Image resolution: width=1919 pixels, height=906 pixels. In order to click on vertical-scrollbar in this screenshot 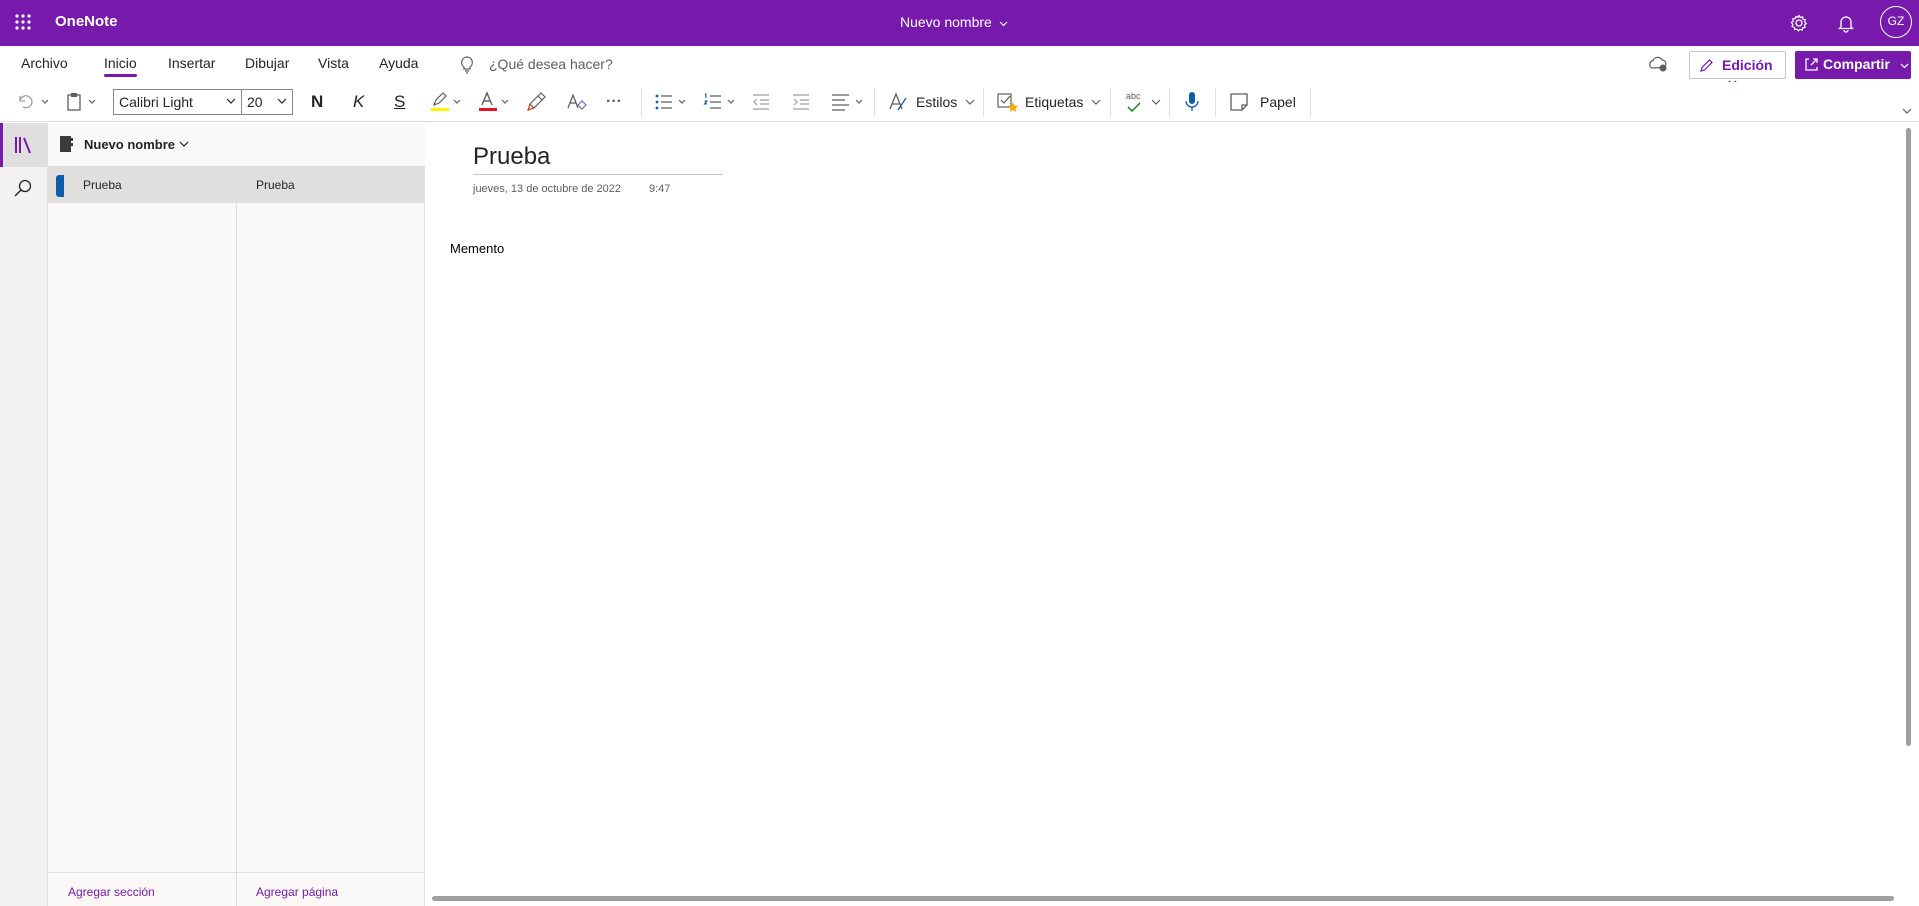, I will do `click(1908, 437)`.